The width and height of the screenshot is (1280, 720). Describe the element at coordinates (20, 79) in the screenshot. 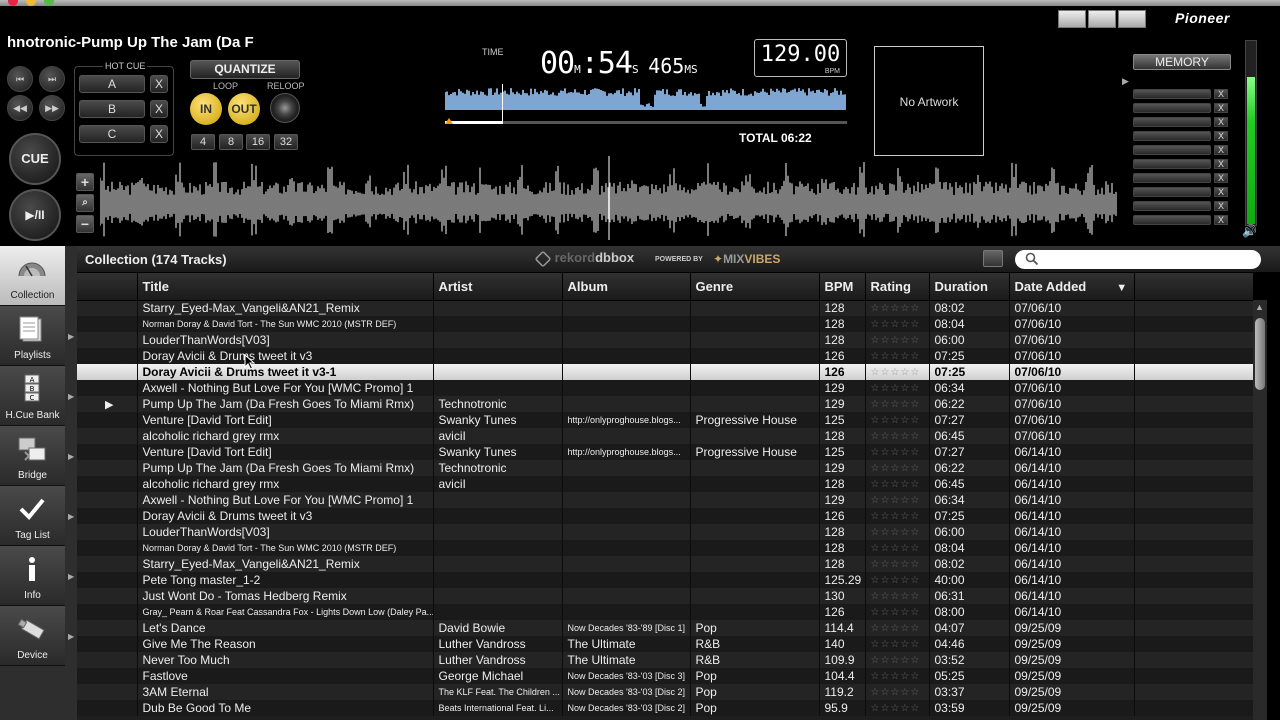

I see `track-search-back-button: ⏮` at that location.